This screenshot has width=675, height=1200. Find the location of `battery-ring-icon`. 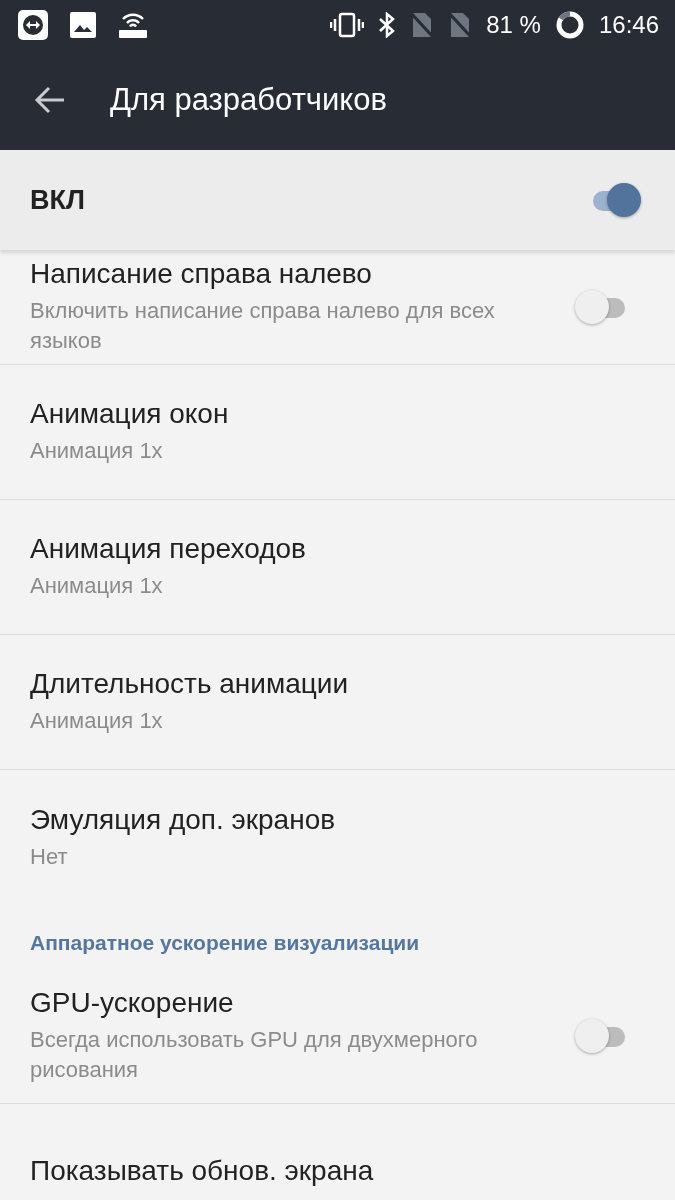

battery-ring-icon is located at coordinates (569, 25).